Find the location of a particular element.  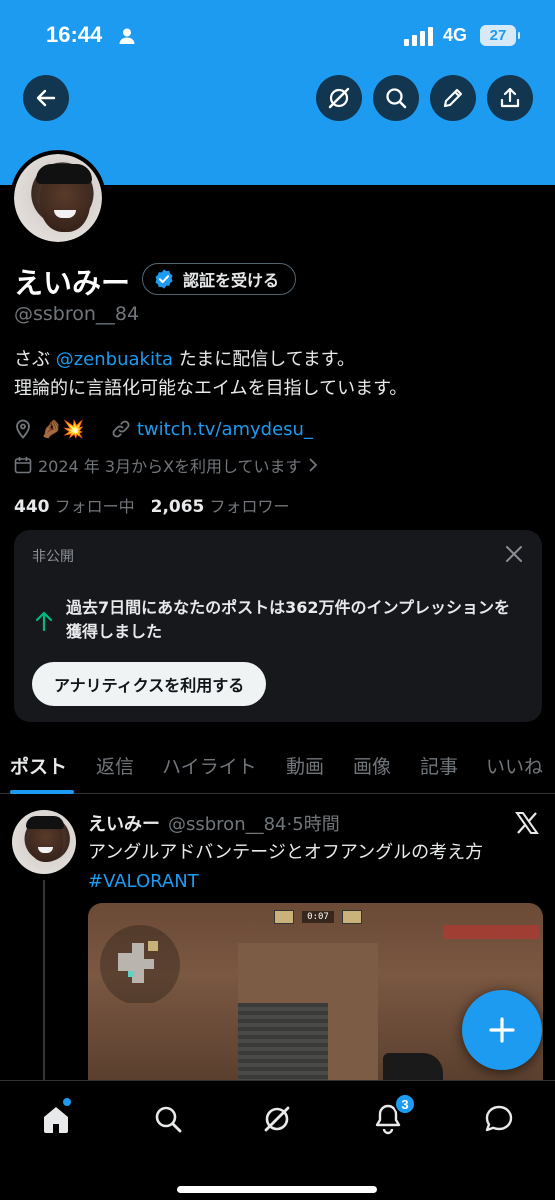

edit-profile-button is located at coordinates (453, 98).